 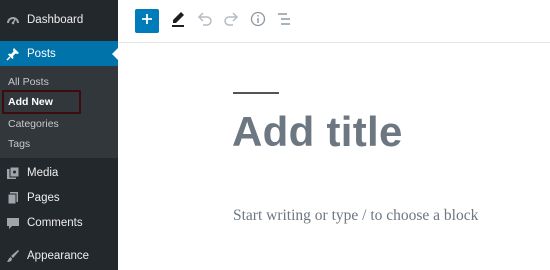 I want to click on undo-icon, so click(x=205, y=21).